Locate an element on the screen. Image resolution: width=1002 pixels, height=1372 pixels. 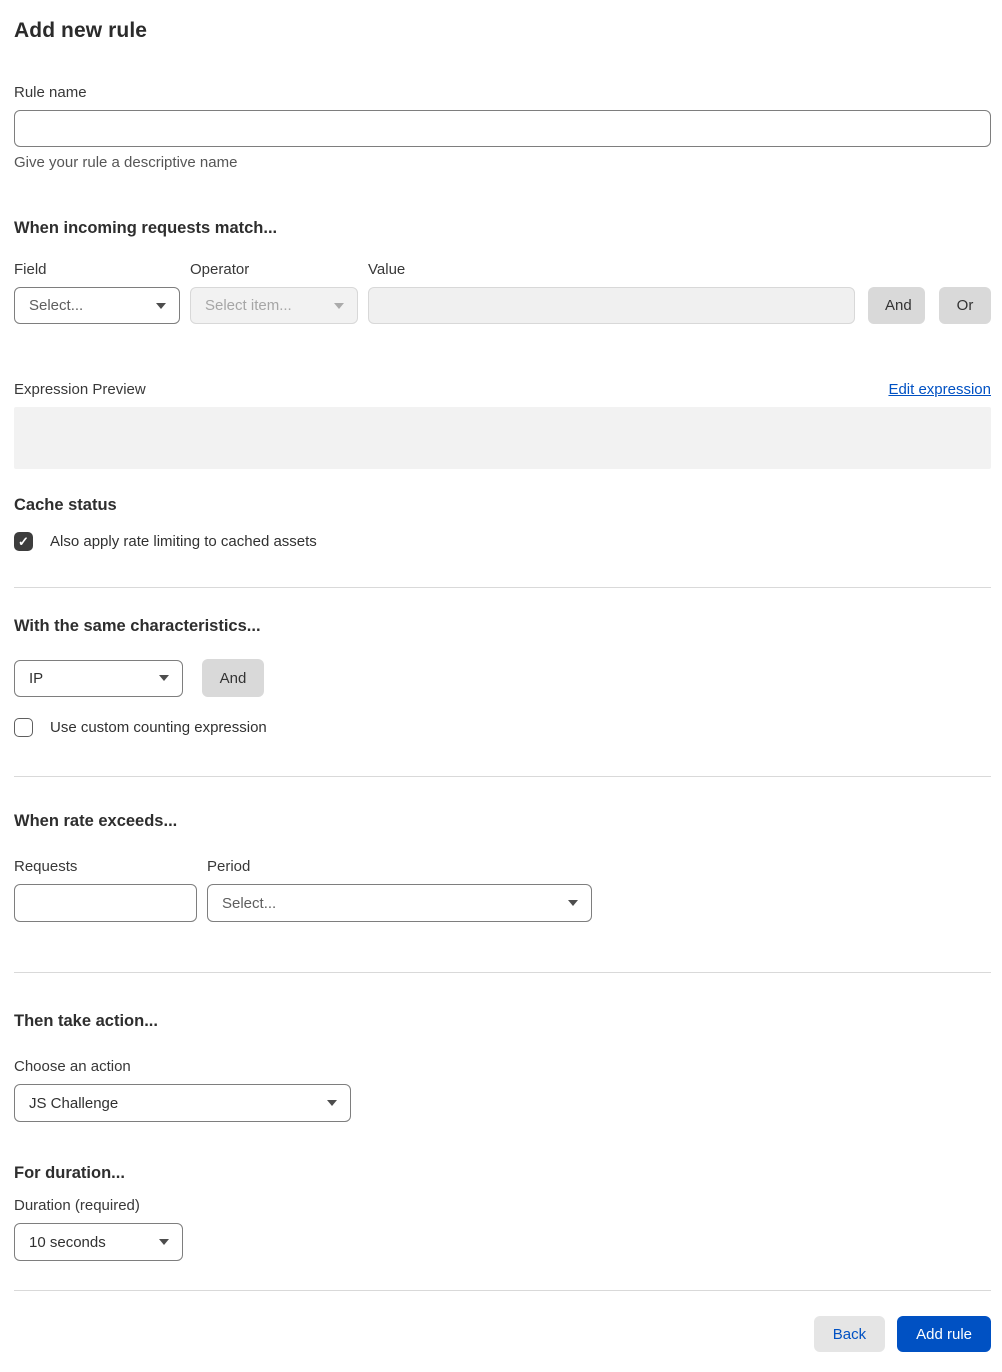
expression-header: Expression Preview Edit expression is located at coordinates (502, 389).